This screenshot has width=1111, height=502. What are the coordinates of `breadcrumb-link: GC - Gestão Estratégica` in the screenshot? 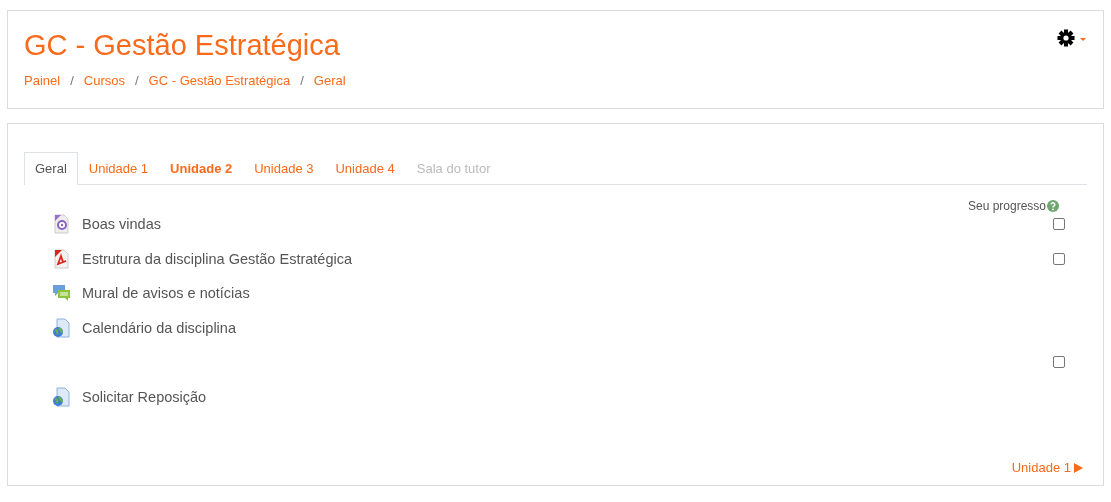 It's located at (219, 80).